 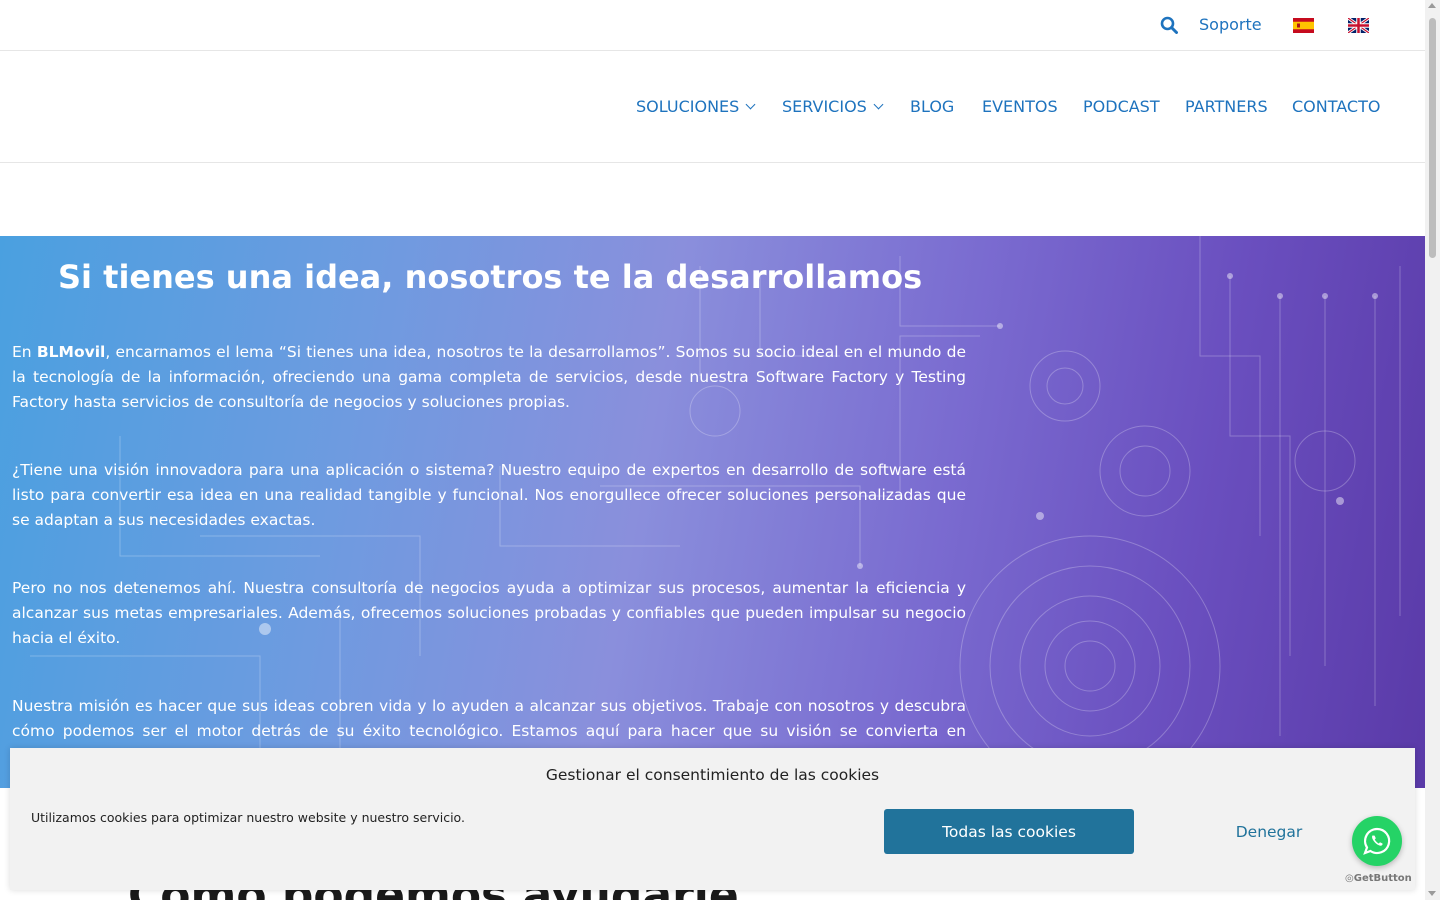 What do you see at coordinates (1358, 25) in the screenshot?
I see `uk-flag-icon` at bounding box center [1358, 25].